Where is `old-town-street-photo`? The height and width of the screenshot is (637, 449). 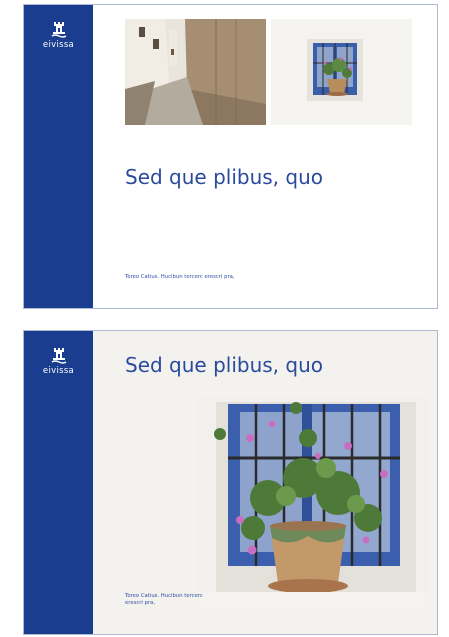
old-town-street-photo is located at coordinates (195, 72).